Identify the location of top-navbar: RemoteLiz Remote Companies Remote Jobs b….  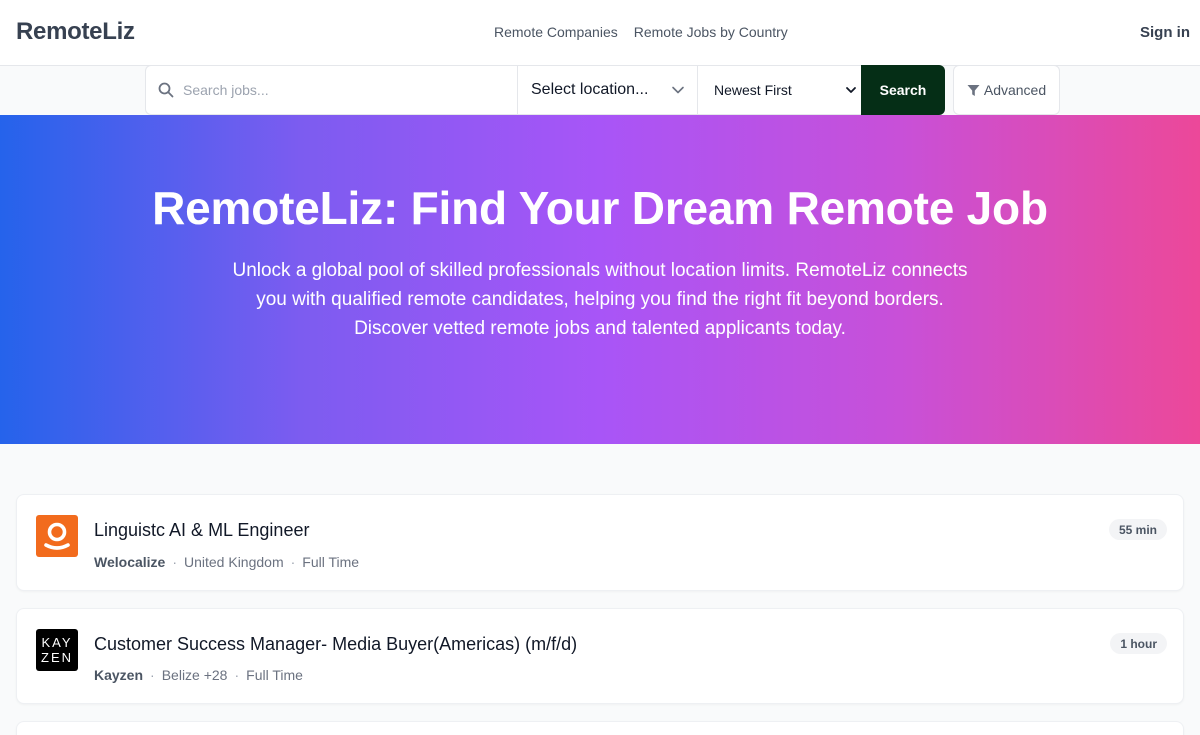
(600, 33).